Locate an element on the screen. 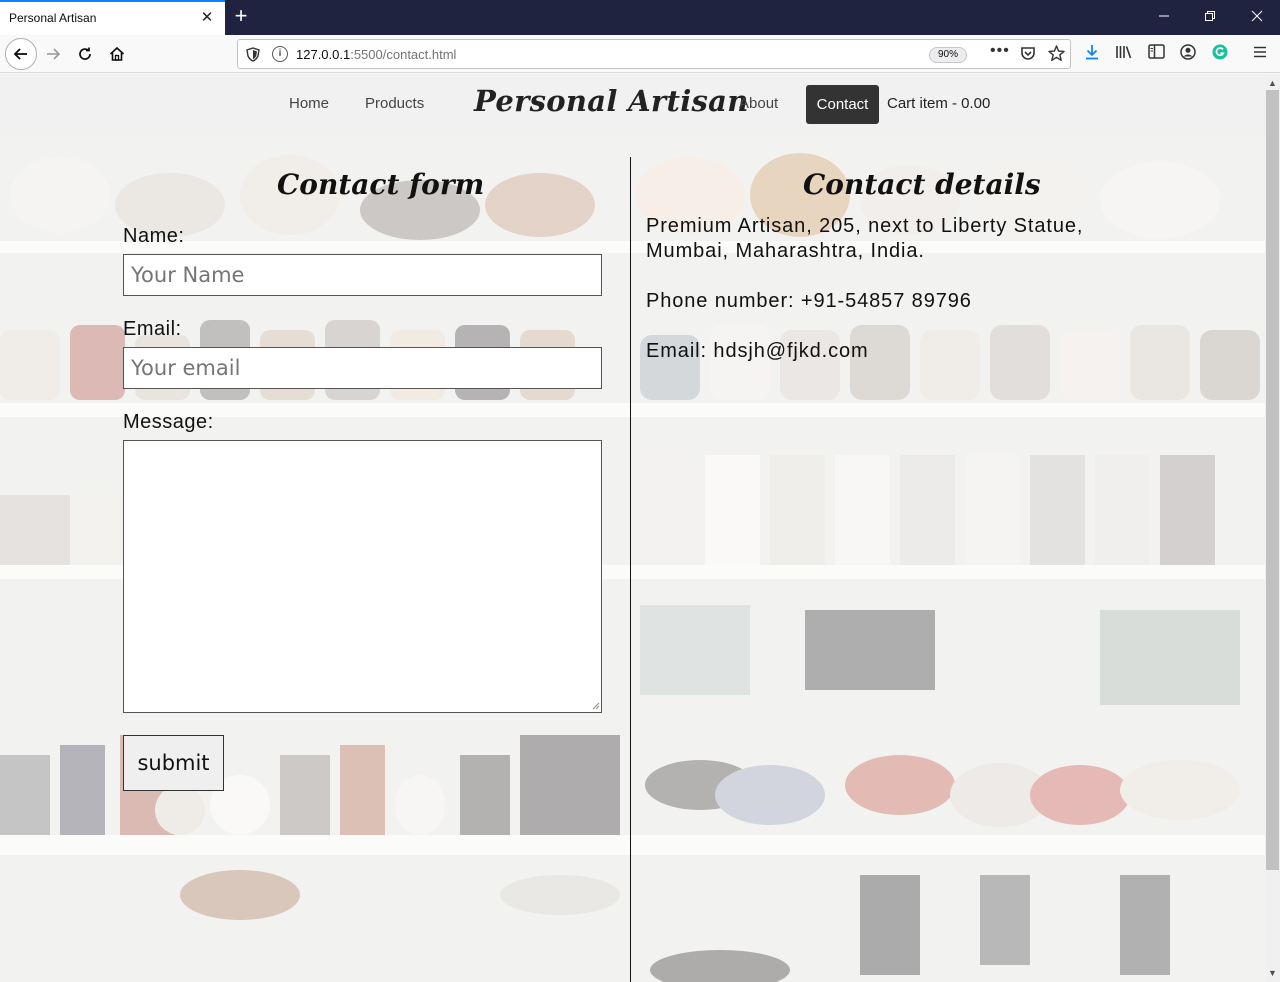 The height and width of the screenshot is (982, 1280). message-textarea is located at coordinates (362, 576).